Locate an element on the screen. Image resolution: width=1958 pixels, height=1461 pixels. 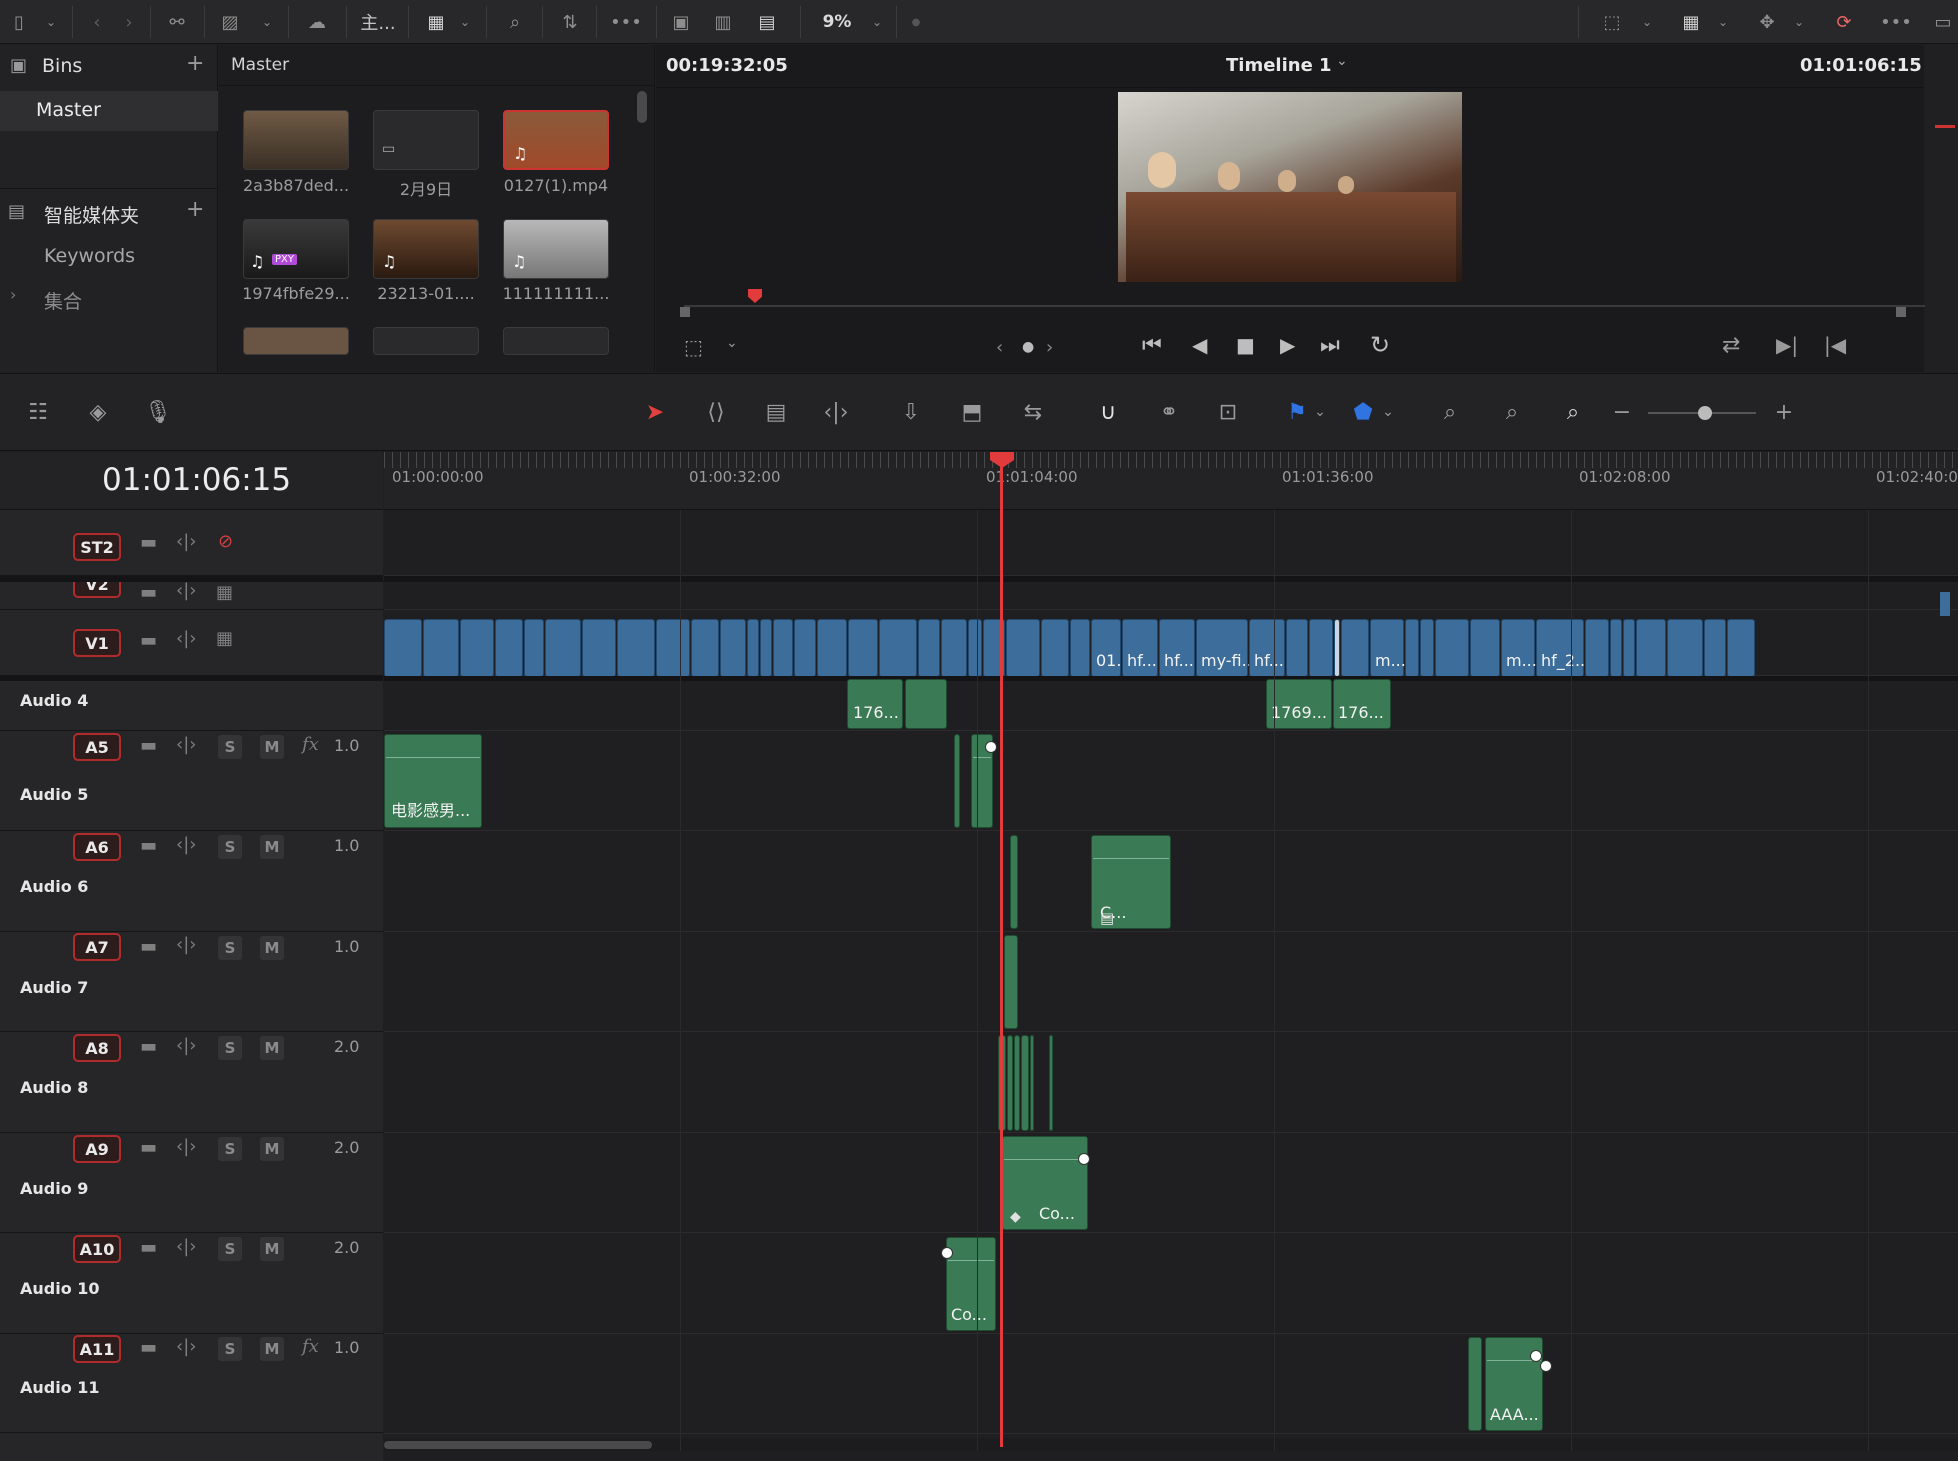
slip-tool-icon: ‹|› is located at coordinates (836, 412).